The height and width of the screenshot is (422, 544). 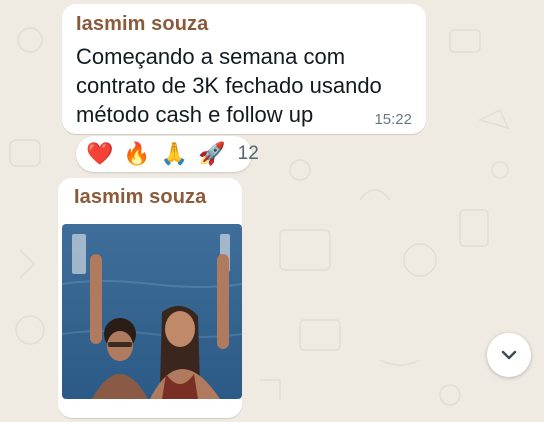 I want to click on chevron-down-icon, so click(x=509, y=355).